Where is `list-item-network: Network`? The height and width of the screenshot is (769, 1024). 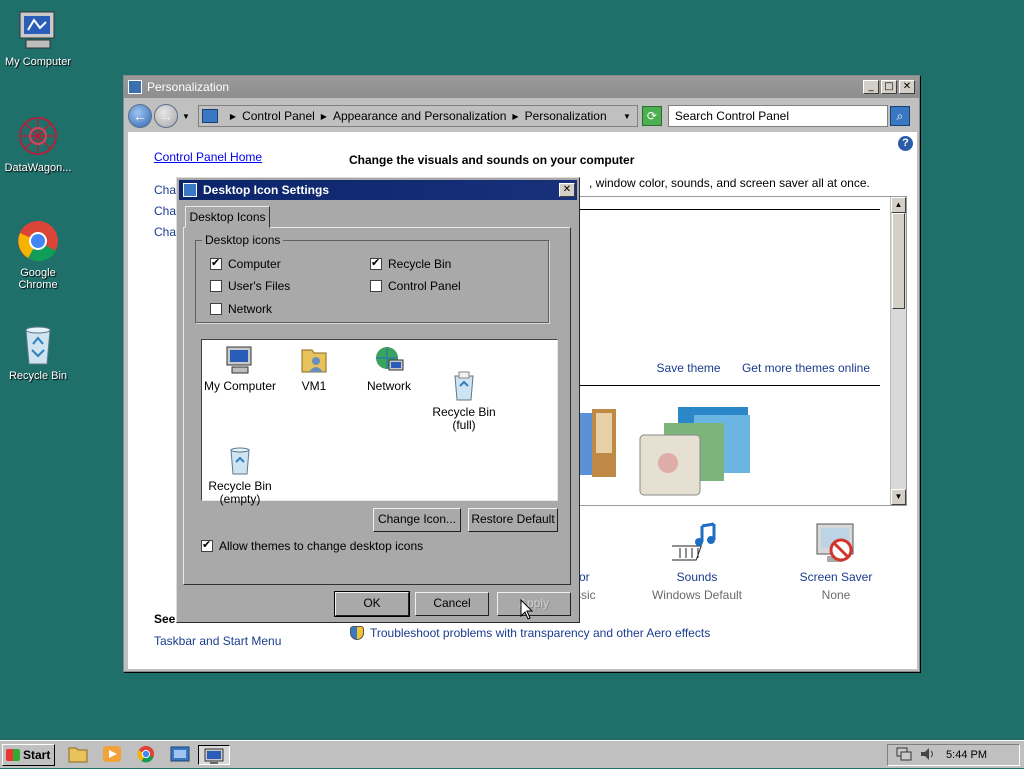 list-item-network: Network is located at coordinates (389, 368).